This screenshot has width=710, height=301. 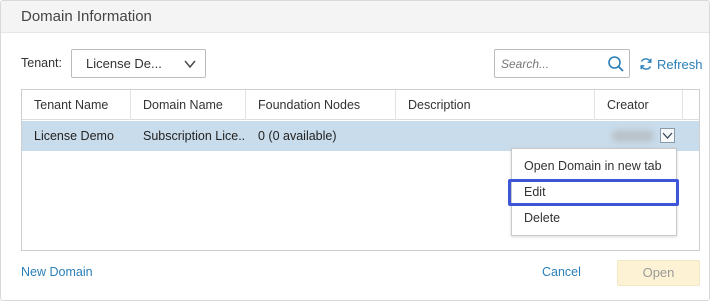 I want to click on cell-creator-redacted, so click(x=633, y=136).